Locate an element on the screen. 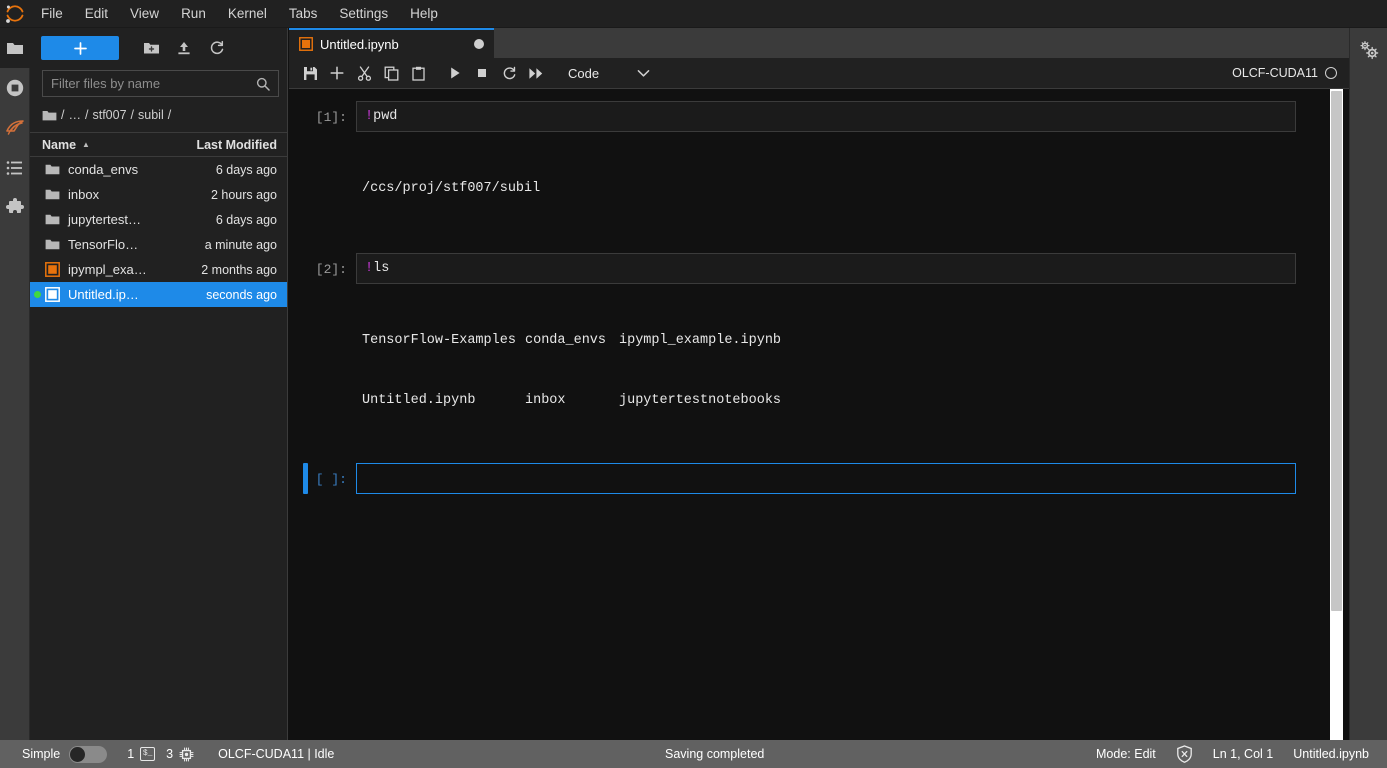  notebook-cell: [1]: !pwd is located at coordinates (819, 116).